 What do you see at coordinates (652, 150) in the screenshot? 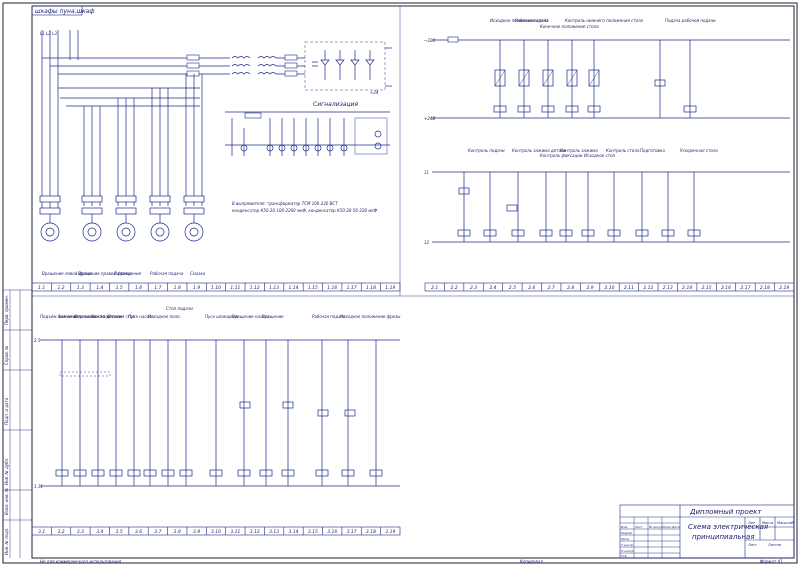
I see `rm-label-7: Подготовка` at bounding box center [652, 150].